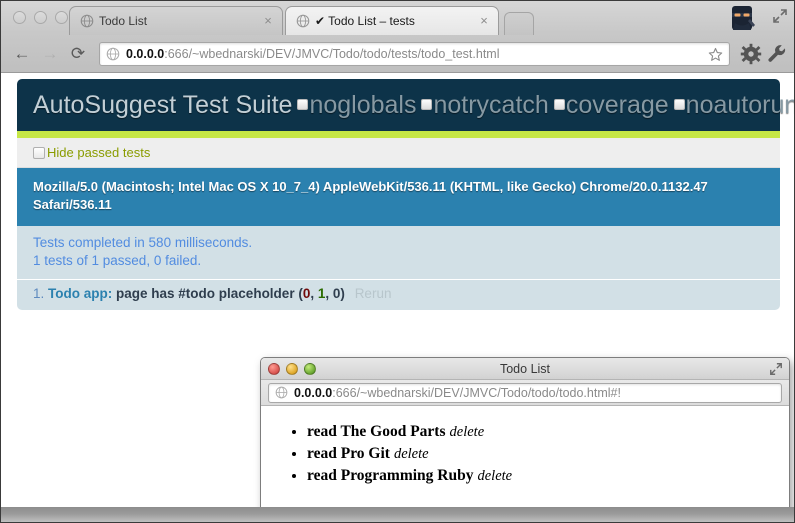 The image size is (795, 523). I want to click on todo-text: read Pro Git, so click(348, 453).